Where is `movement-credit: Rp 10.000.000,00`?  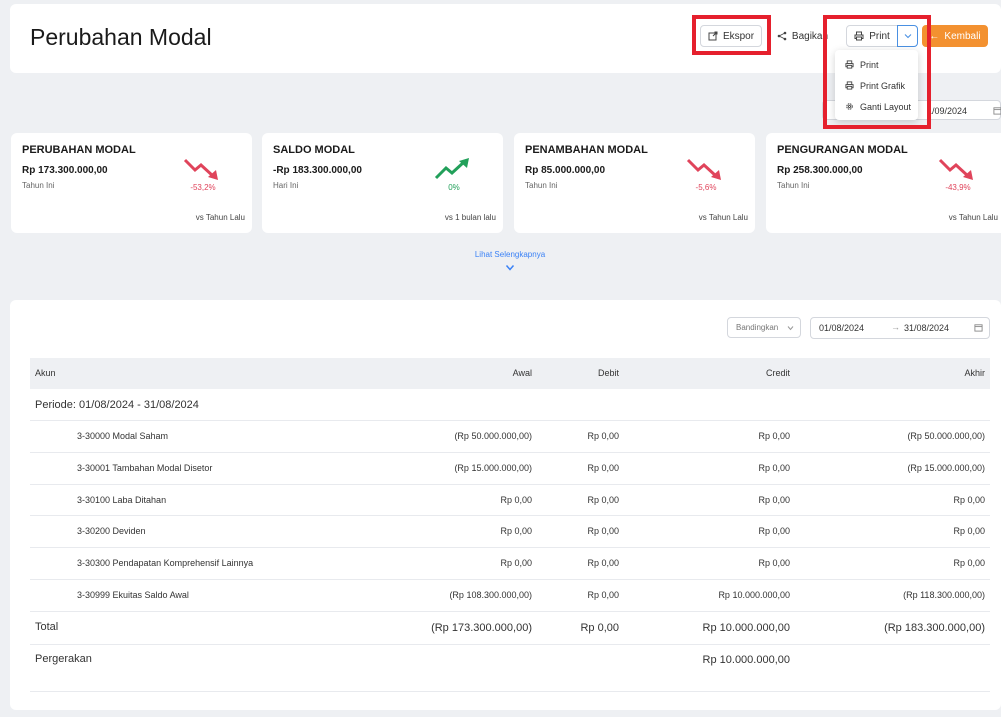 movement-credit: Rp 10.000.000,00 is located at coordinates (746, 660).